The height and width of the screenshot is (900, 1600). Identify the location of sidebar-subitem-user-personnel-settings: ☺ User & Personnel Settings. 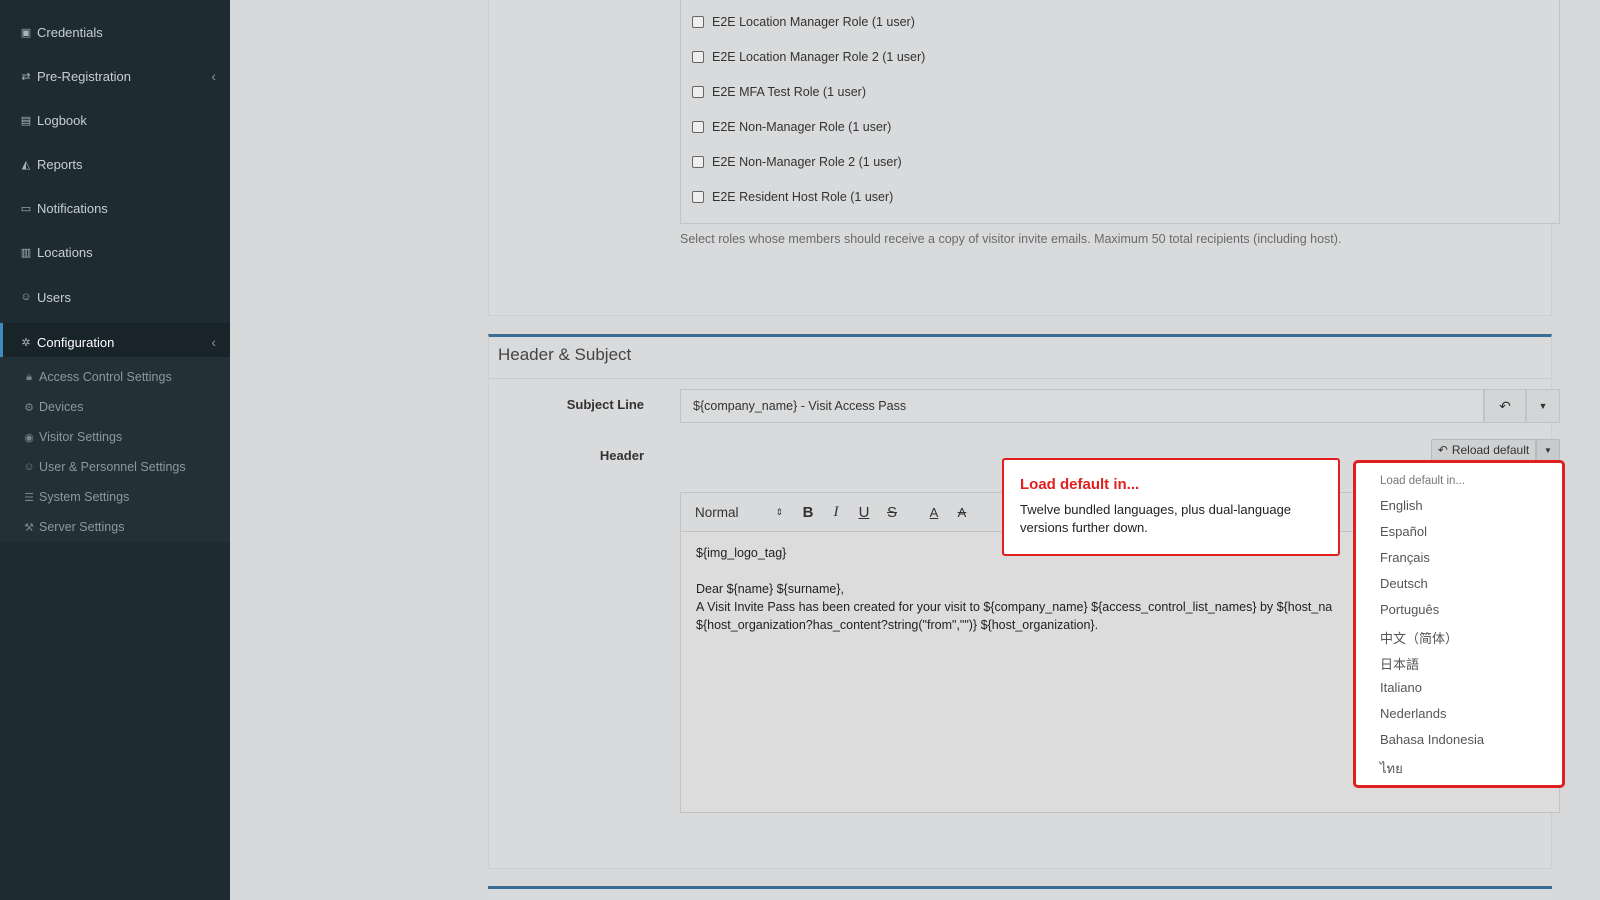
(104, 467).